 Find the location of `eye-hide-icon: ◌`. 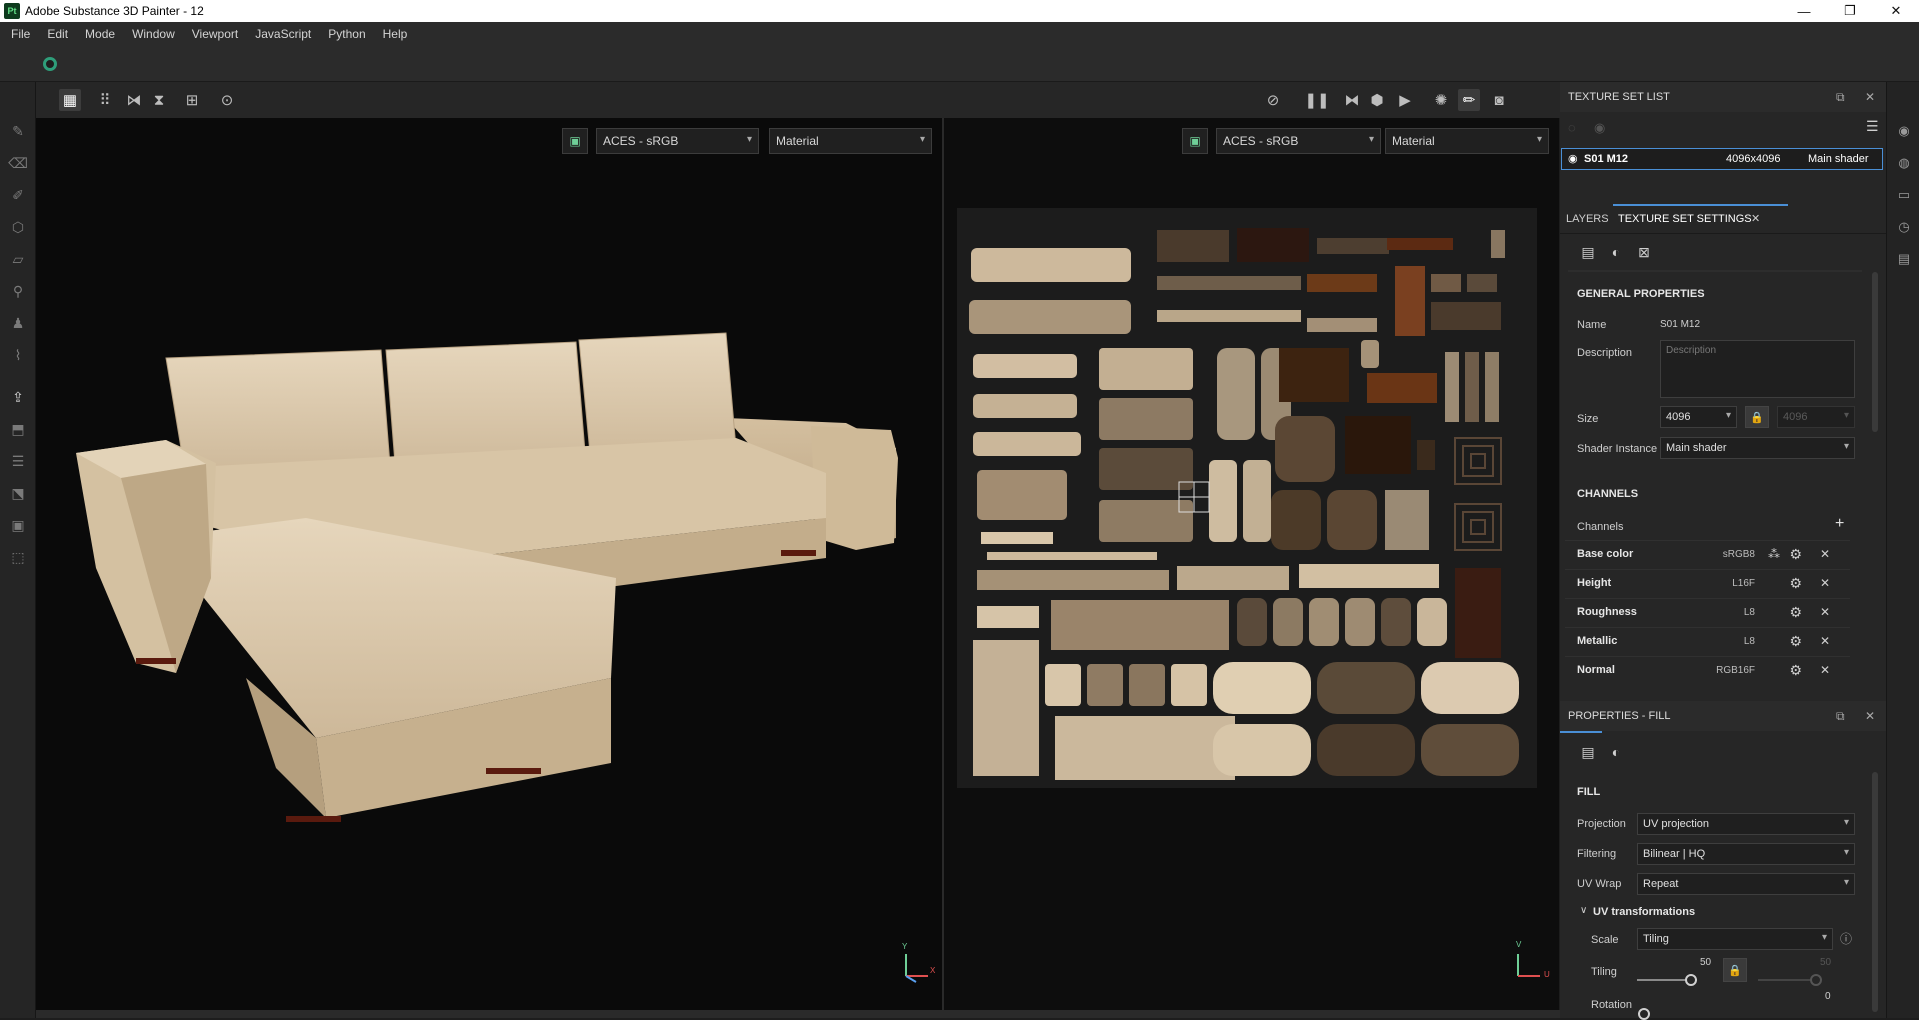

eye-hide-icon: ◌ is located at coordinates (1572, 127).